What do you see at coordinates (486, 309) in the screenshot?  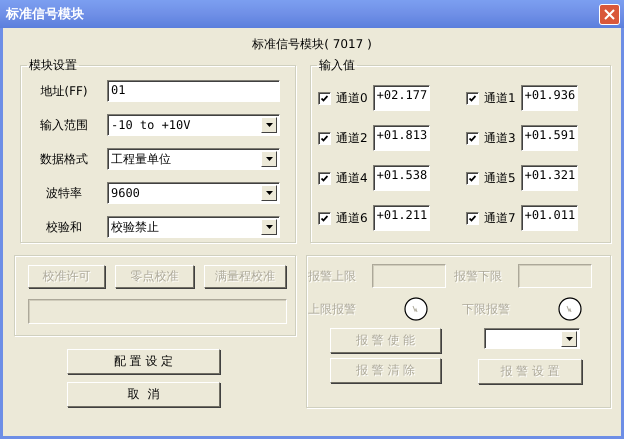 I see `alarm-indicator-label: 下限报警` at bounding box center [486, 309].